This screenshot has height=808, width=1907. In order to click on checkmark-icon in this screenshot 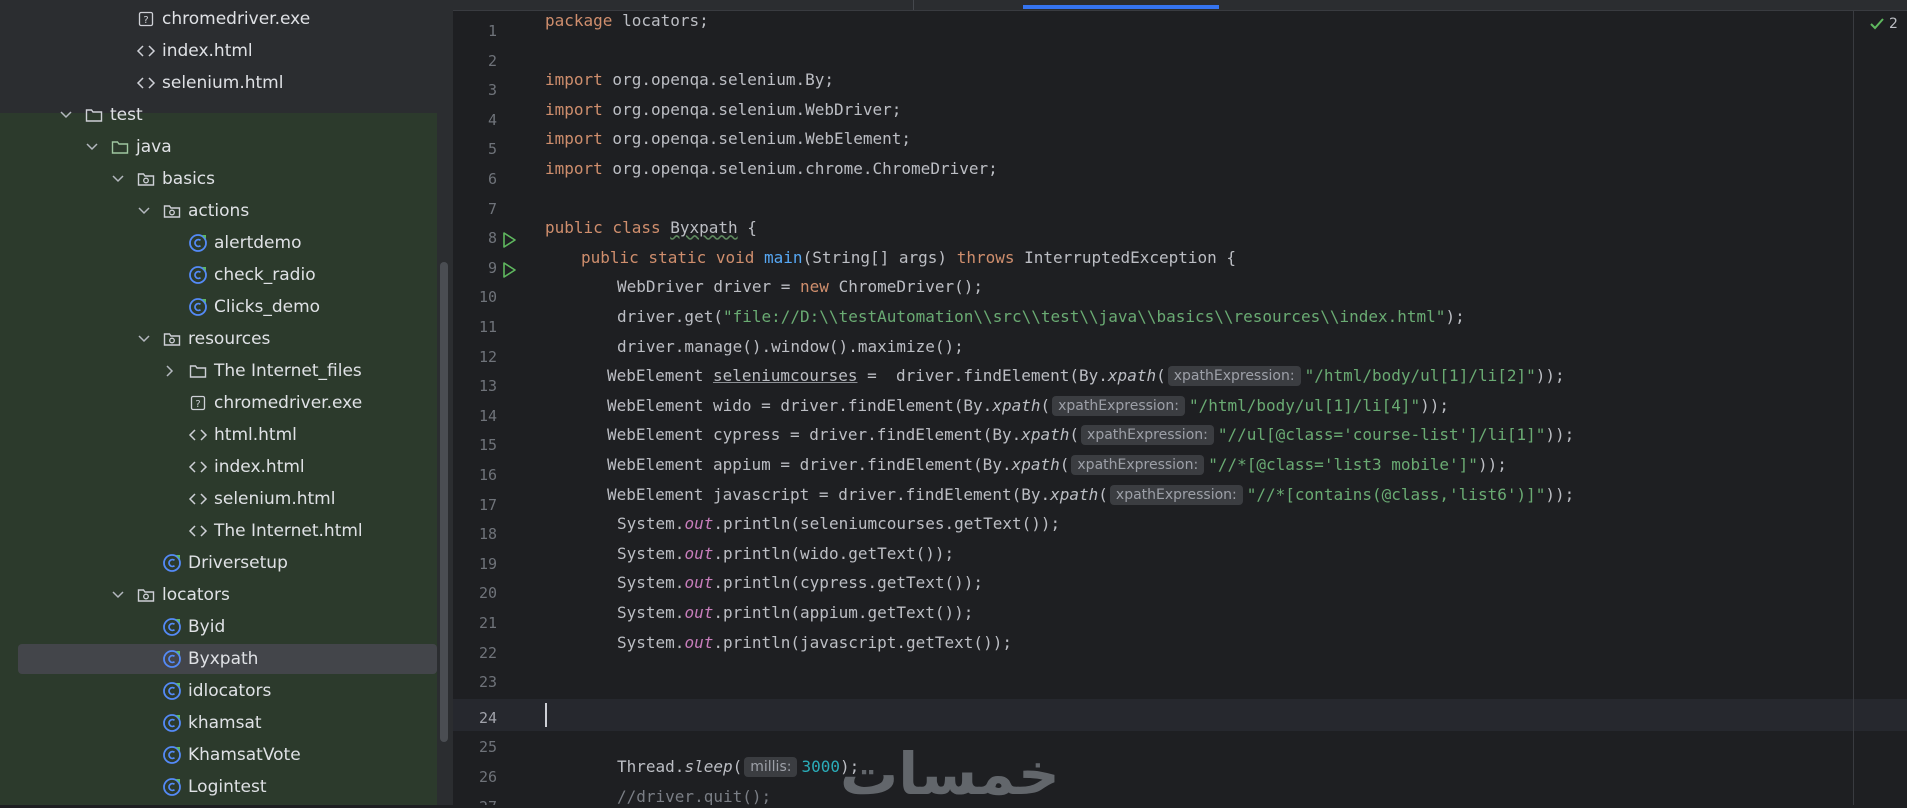, I will do `click(1877, 24)`.